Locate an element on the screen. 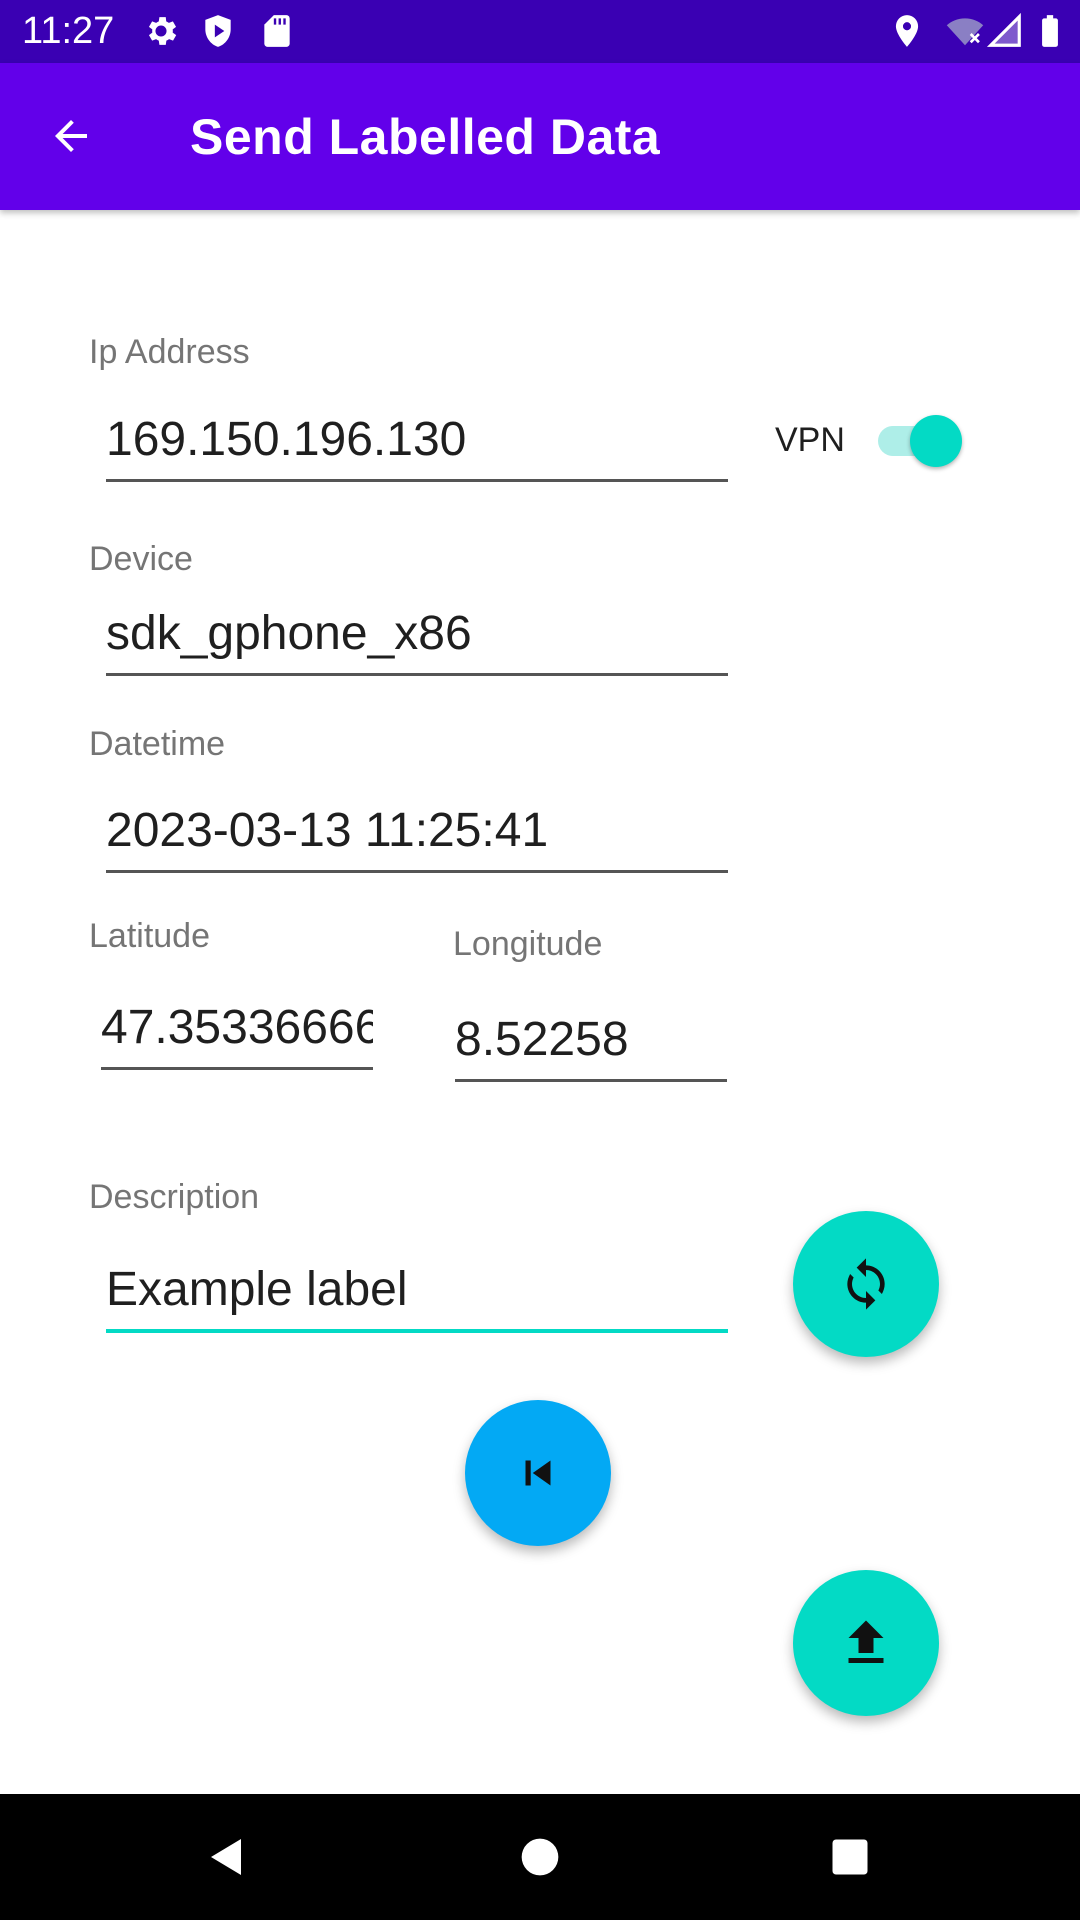 This screenshot has height=1920, width=1080. app-bar: Send Labelled Data is located at coordinates (540, 136).